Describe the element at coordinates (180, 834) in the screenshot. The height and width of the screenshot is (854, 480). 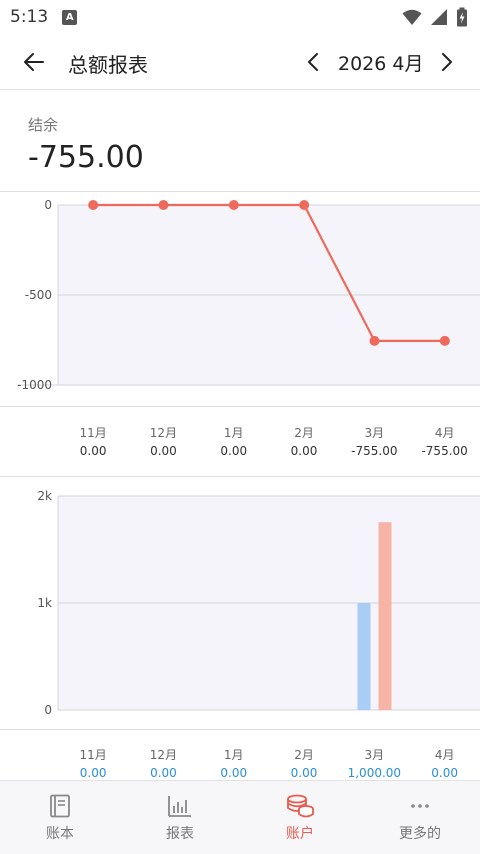
I see `nav-label-reports: 报表` at that location.